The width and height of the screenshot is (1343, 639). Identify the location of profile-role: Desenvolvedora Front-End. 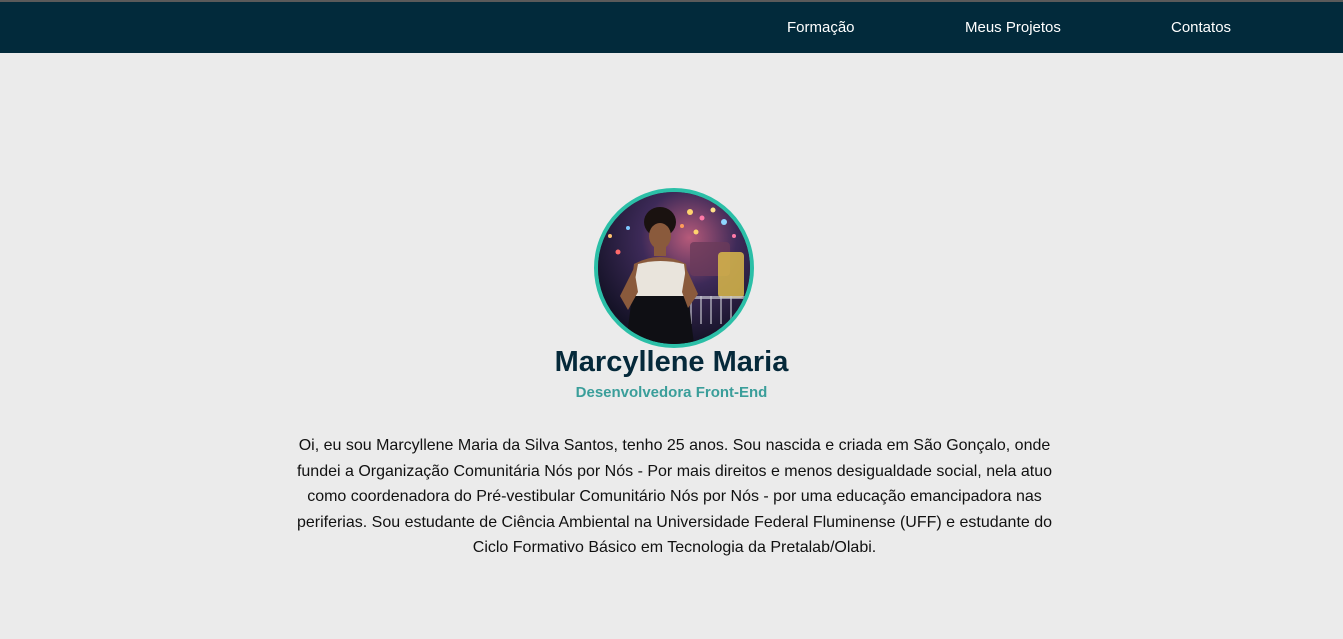
(671, 392).